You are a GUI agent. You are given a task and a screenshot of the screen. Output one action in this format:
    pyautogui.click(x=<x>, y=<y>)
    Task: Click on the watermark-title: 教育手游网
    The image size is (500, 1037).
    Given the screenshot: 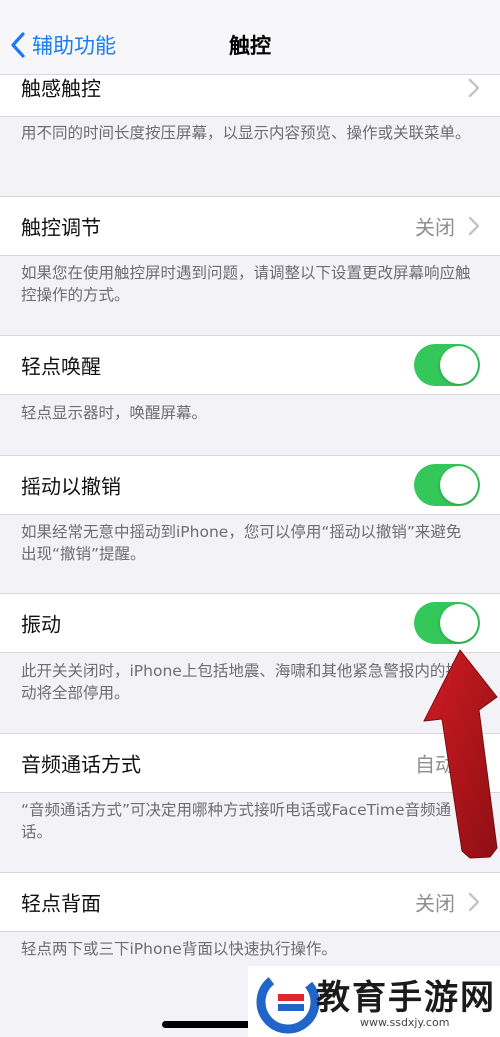 What is the action you would take?
    pyautogui.click(x=406, y=998)
    